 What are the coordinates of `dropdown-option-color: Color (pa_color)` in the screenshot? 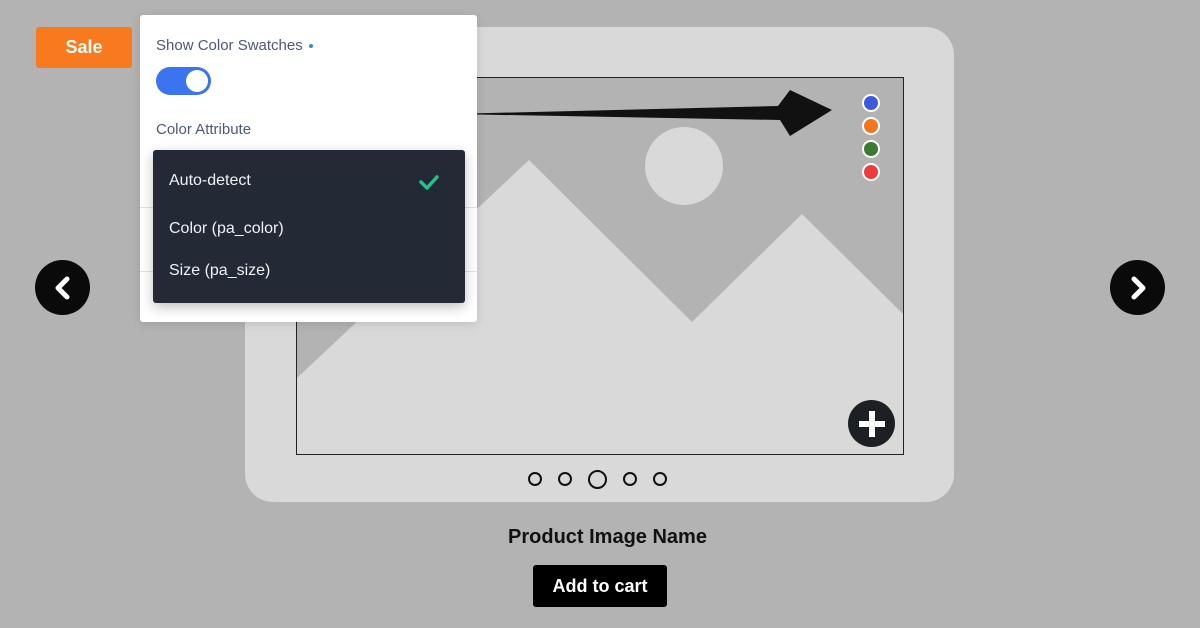 It's located at (226, 229).